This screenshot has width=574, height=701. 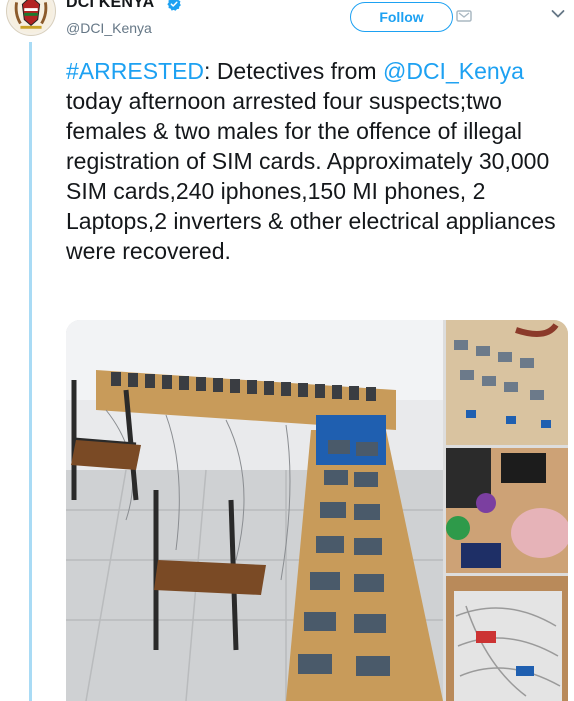 I want to click on follow-button: Follow, so click(x=401, y=17).